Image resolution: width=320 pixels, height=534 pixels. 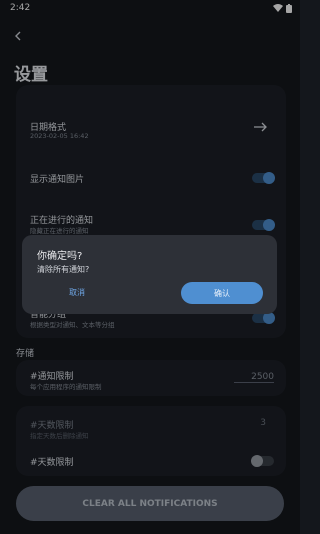 I want to click on show-image-toggle, so click(x=263, y=178).